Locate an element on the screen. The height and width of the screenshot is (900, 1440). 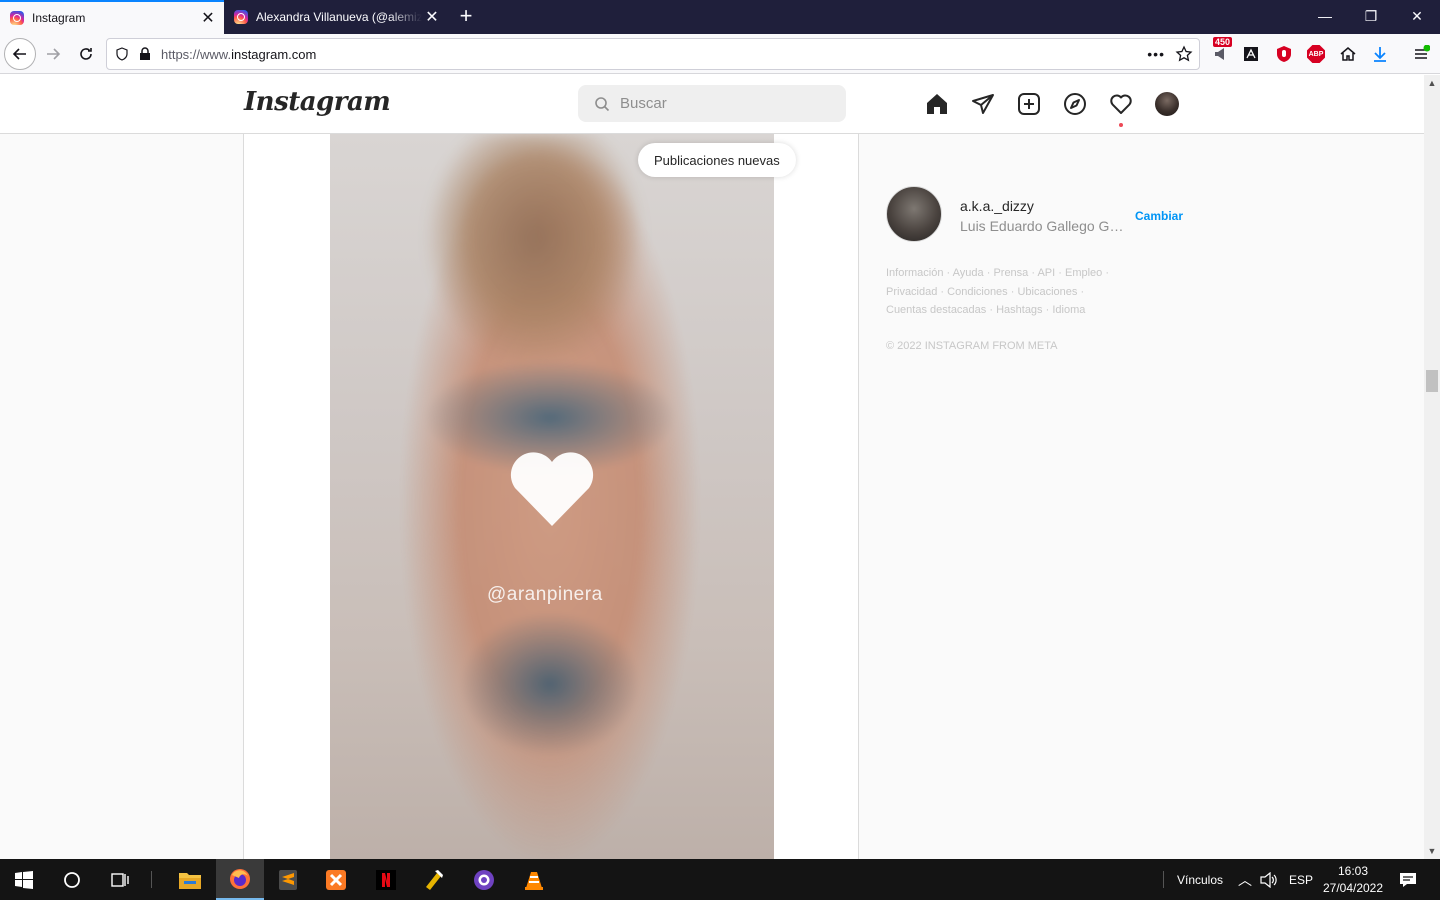
arrow-left-icon is located at coordinates (19, 54).